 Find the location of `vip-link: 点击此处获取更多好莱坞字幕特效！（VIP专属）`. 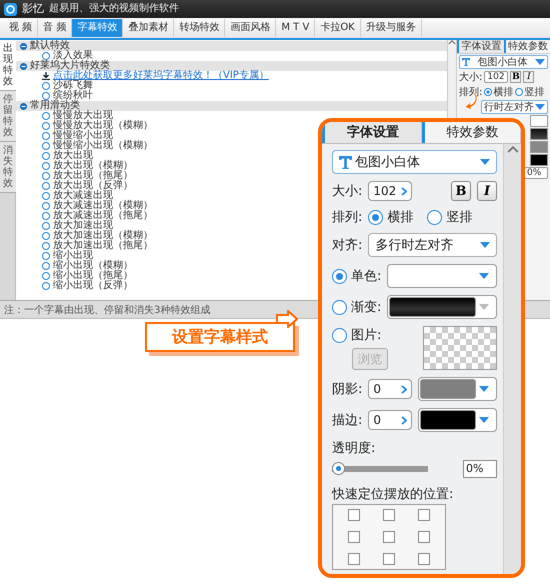

vip-link: 点击此处获取更多好莱坞字幕特效！（VIP专属） is located at coordinates (161, 76).